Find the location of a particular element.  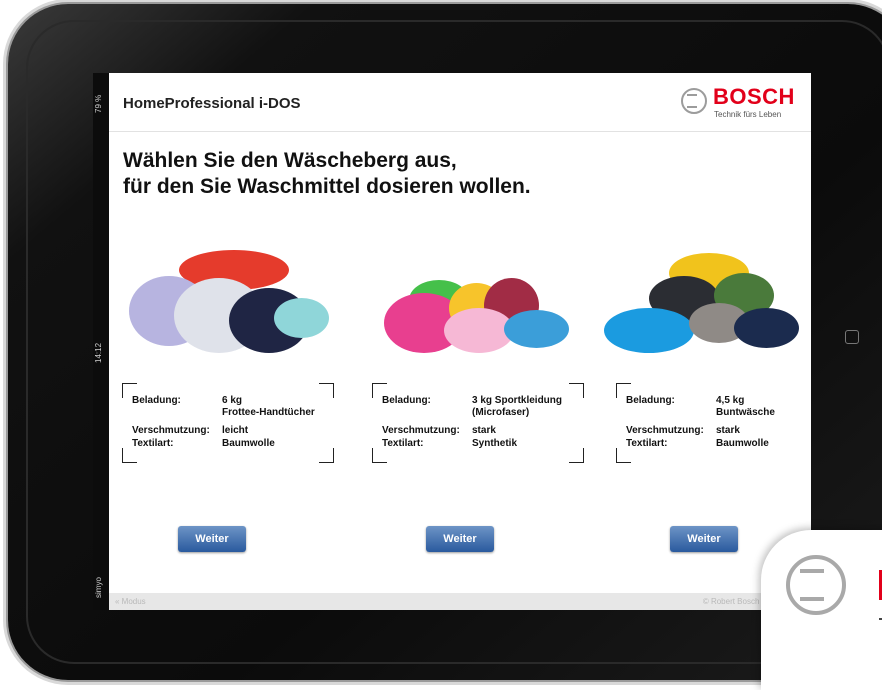

load-detail: (Microfaser) is located at coordinates (501, 412).